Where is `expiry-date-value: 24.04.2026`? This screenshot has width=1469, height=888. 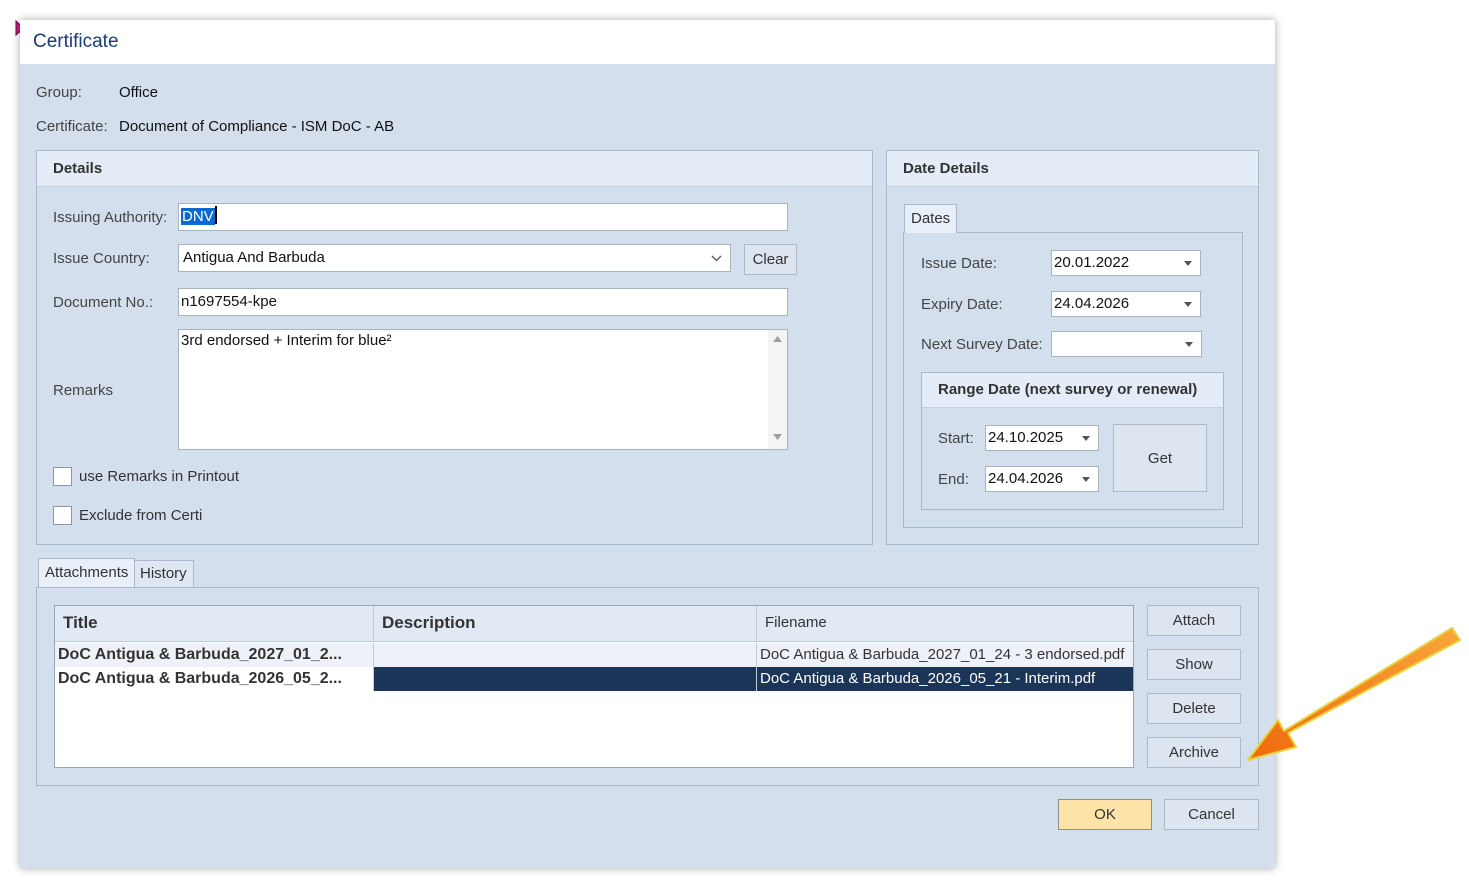
expiry-date-value: 24.04.2026 is located at coordinates (1092, 303).